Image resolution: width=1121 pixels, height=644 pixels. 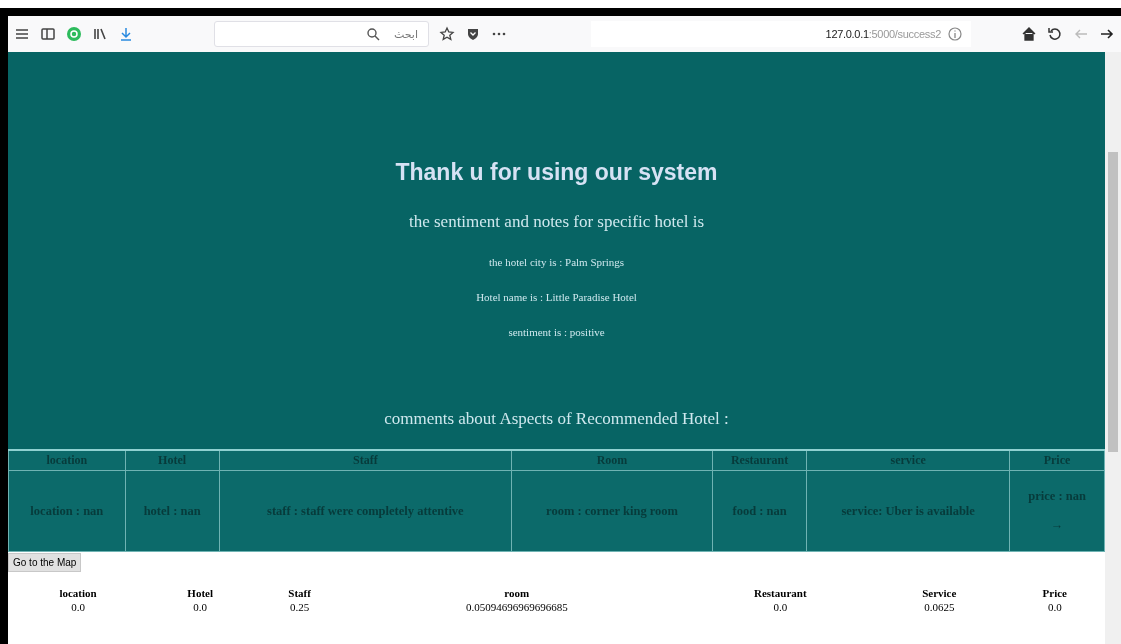 What do you see at coordinates (473, 34) in the screenshot?
I see `shield-icon` at bounding box center [473, 34].